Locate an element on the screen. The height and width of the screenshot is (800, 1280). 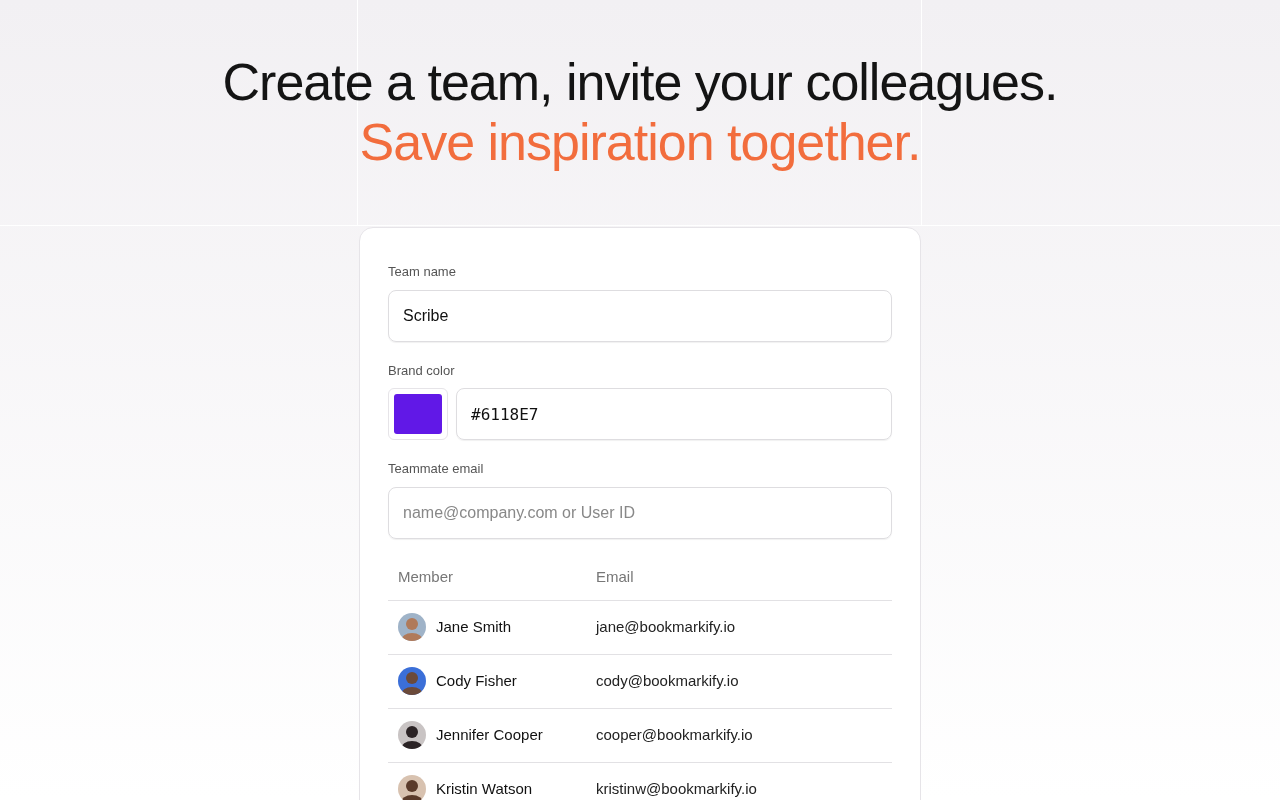
member-name: Jennifer Cooper is located at coordinates (489, 734).